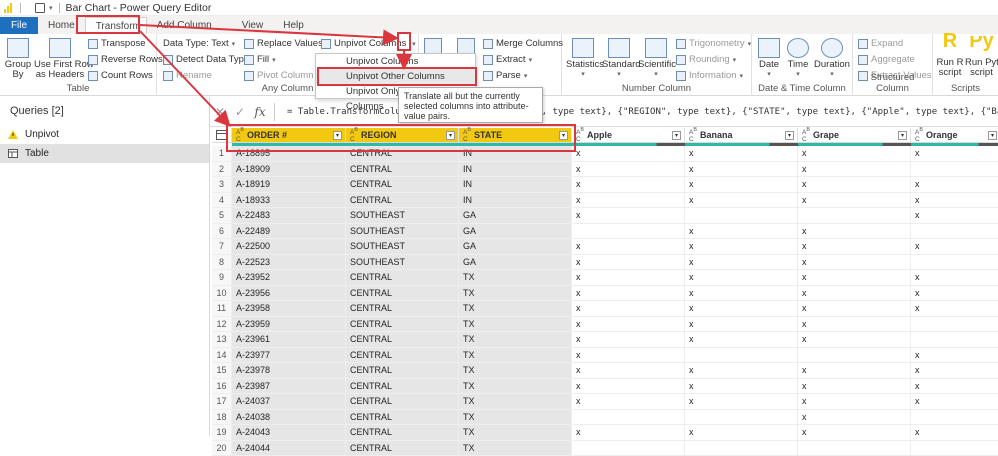  I want to click on statistics-button: Statistics▾, so click(583, 58).